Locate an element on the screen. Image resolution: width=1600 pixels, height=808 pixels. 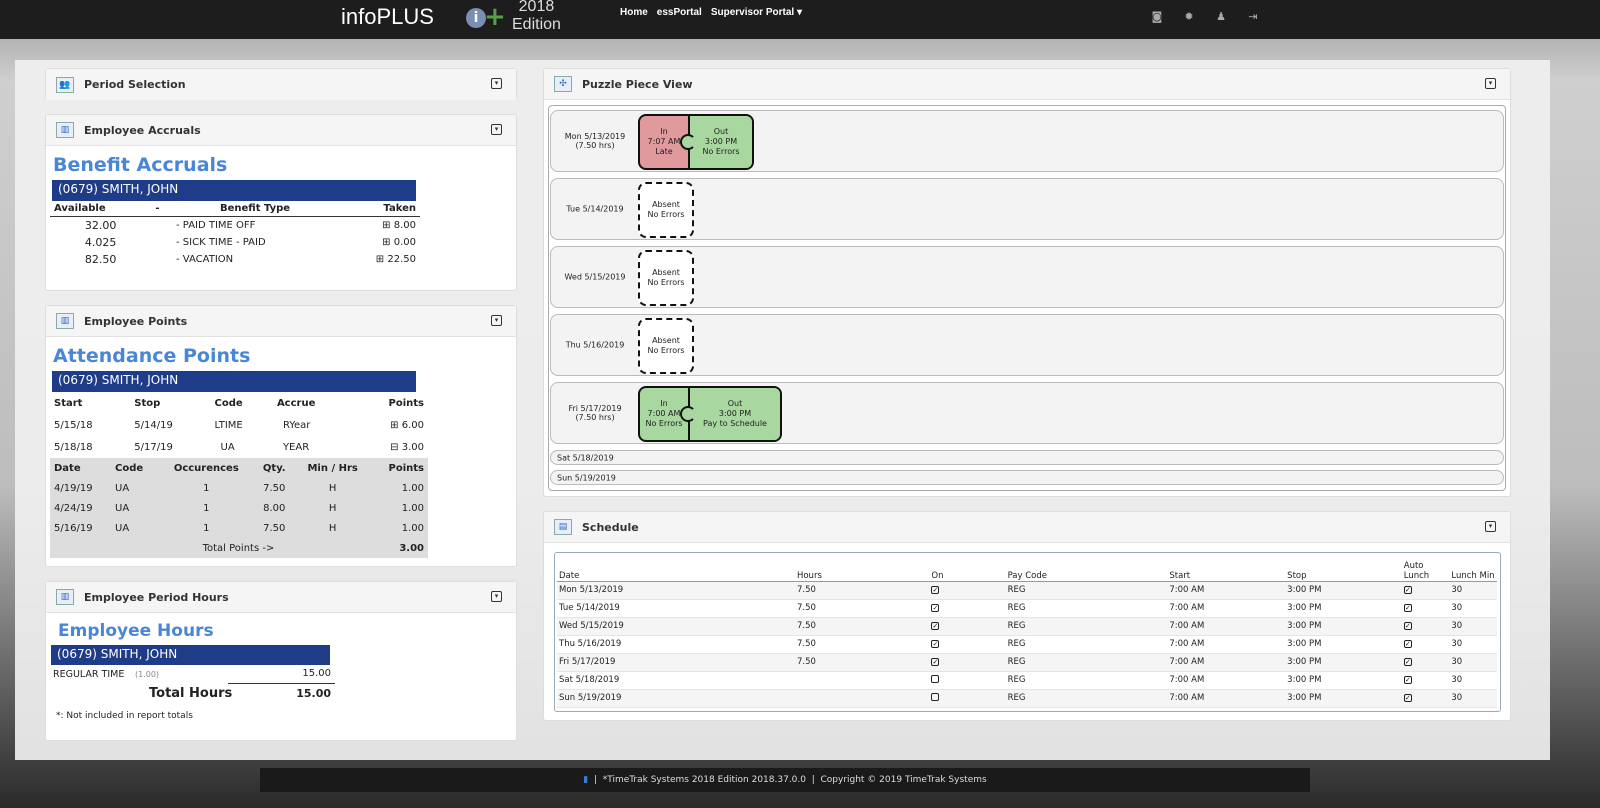
cell: Mon 5/13/2019 is located at coordinates (676, 590).